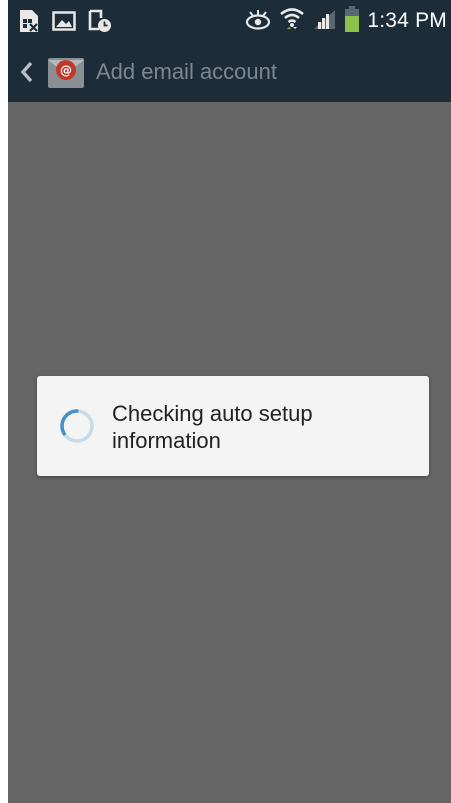  I want to click on sim-card-x-icon, so click(29, 23).